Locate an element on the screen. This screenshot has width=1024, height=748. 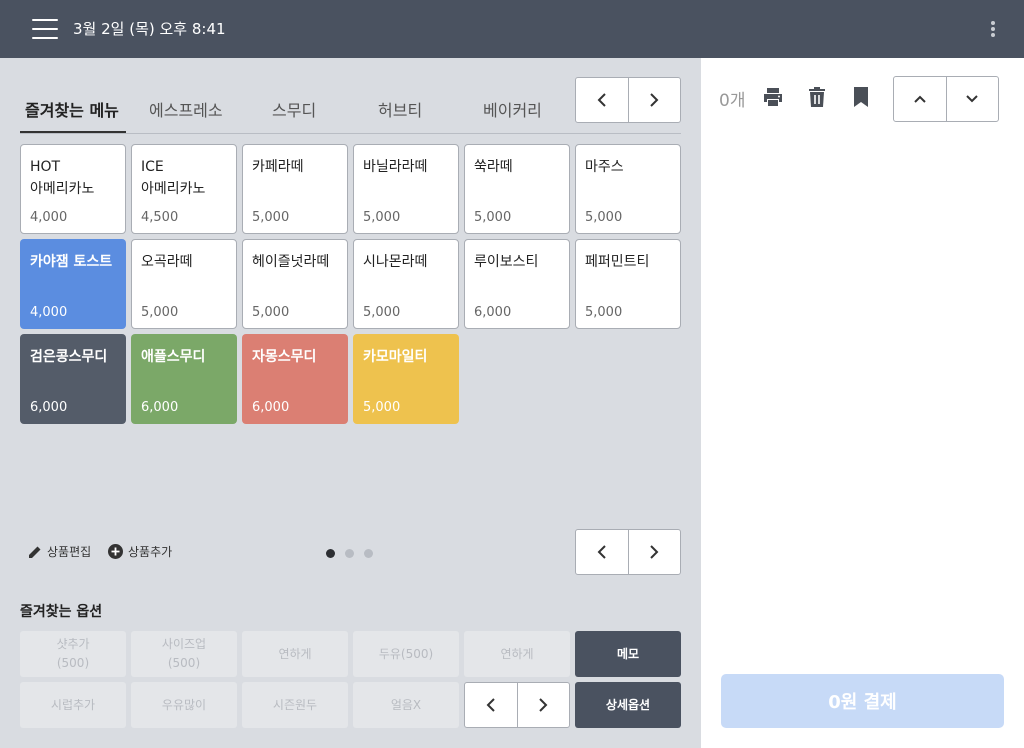
option-label: 얼음X is located at coordinates (406, 704).